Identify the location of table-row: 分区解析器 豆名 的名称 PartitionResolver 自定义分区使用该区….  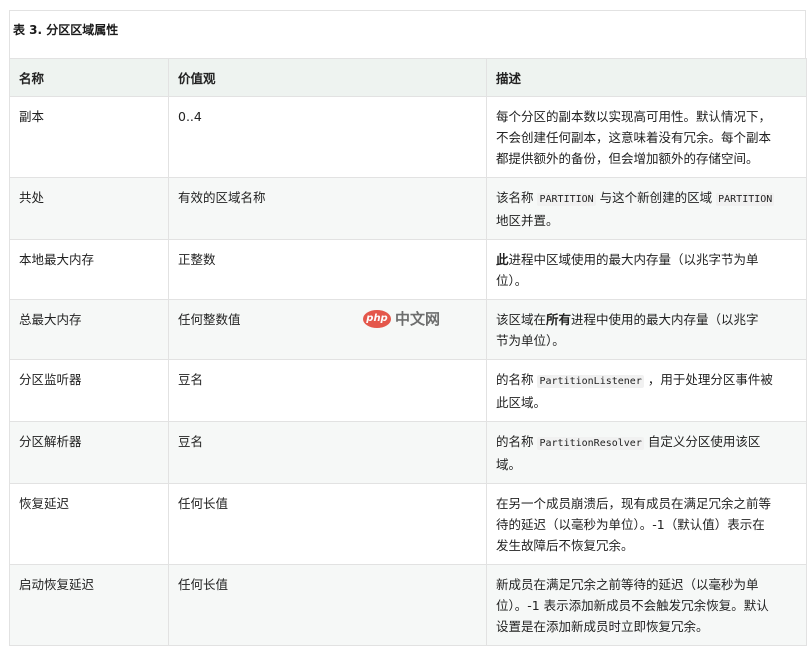
(408, 452).